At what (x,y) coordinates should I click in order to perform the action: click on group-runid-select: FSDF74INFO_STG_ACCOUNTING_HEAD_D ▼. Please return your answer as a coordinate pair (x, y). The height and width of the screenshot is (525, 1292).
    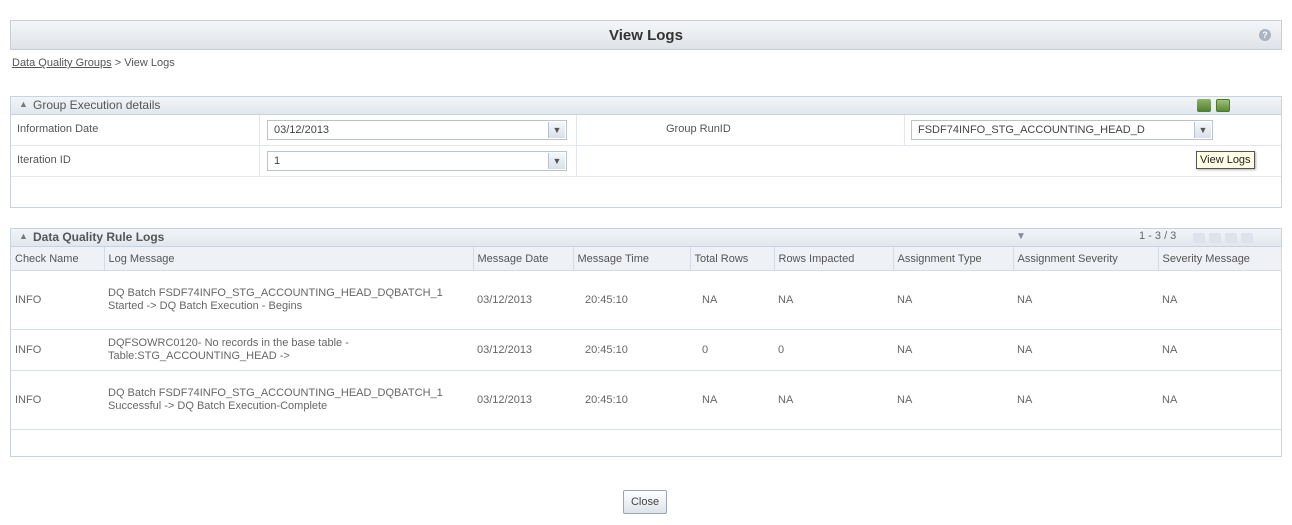
    Looking at the image, I should click on (1062, 130).